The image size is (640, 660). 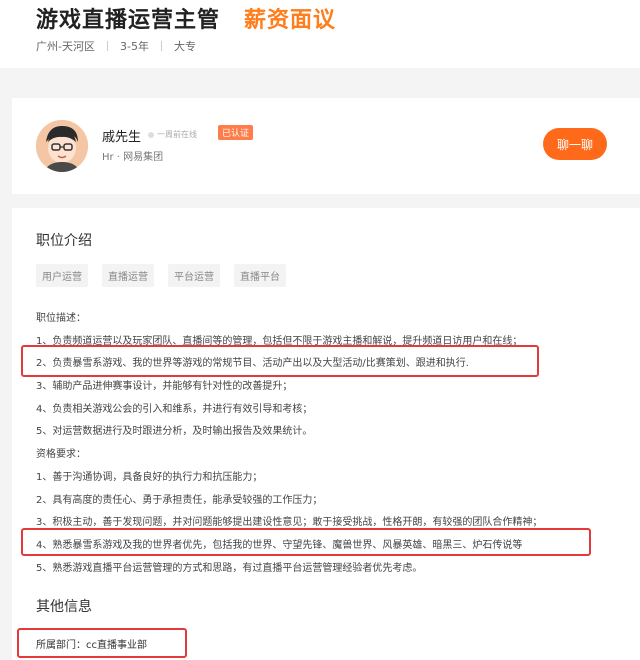 I want to click on online-status: 一周前在线, so click(x=172, y=134).